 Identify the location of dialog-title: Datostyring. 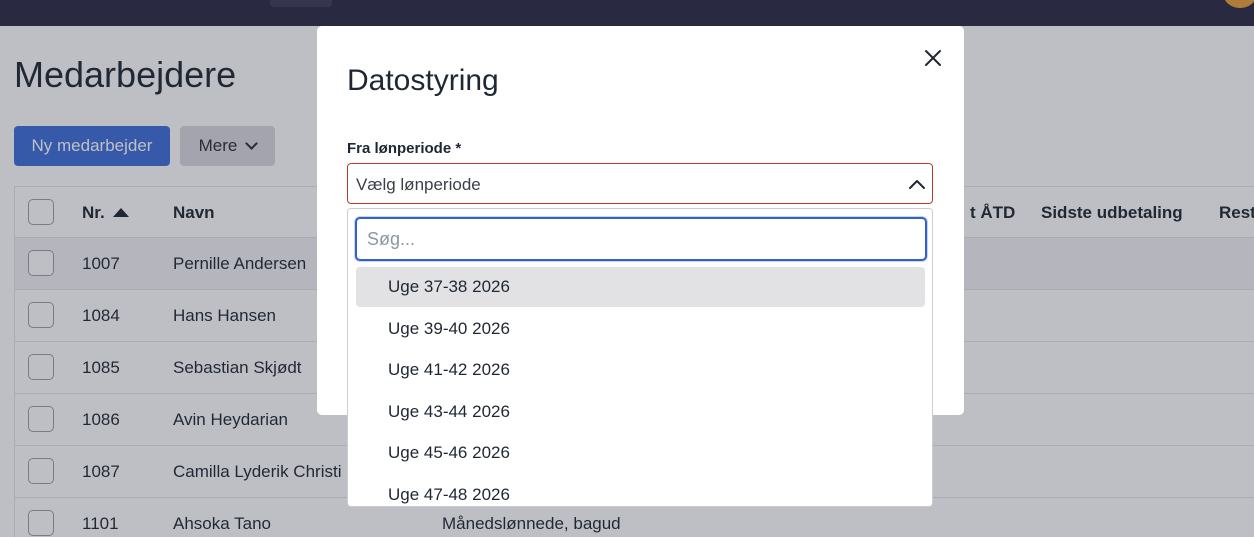
(423, 80).